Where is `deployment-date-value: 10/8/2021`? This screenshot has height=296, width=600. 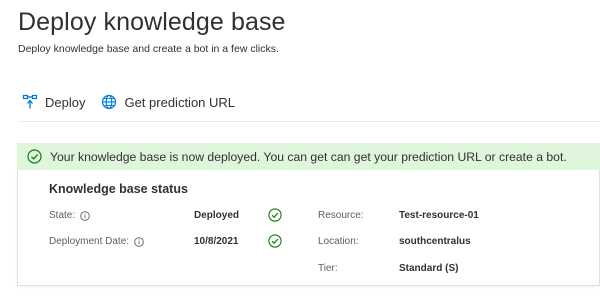 deployment-date-value: 10/8/2021 is located at coordinates (216, 241).